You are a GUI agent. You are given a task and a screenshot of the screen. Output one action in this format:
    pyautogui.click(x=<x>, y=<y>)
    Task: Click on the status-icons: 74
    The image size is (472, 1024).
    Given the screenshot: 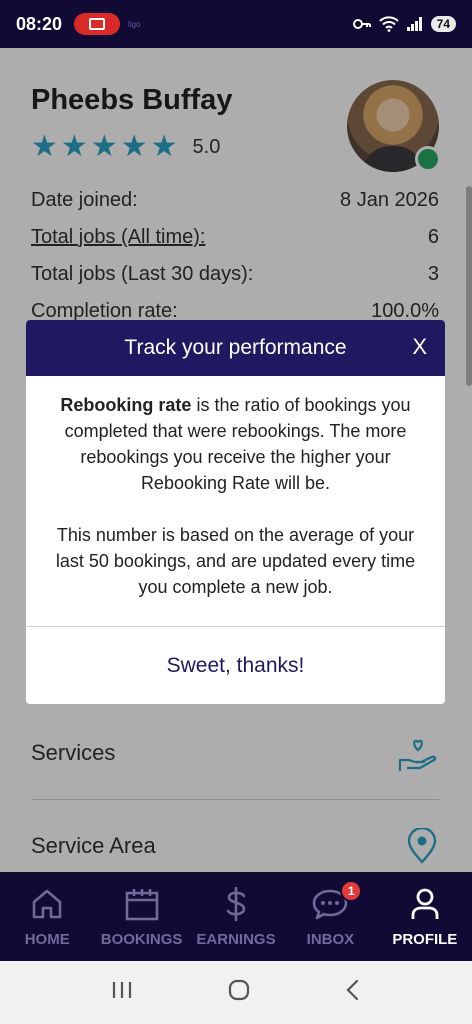 What is the action you would take?
    pyautogui.click(x=404, y=24)
    